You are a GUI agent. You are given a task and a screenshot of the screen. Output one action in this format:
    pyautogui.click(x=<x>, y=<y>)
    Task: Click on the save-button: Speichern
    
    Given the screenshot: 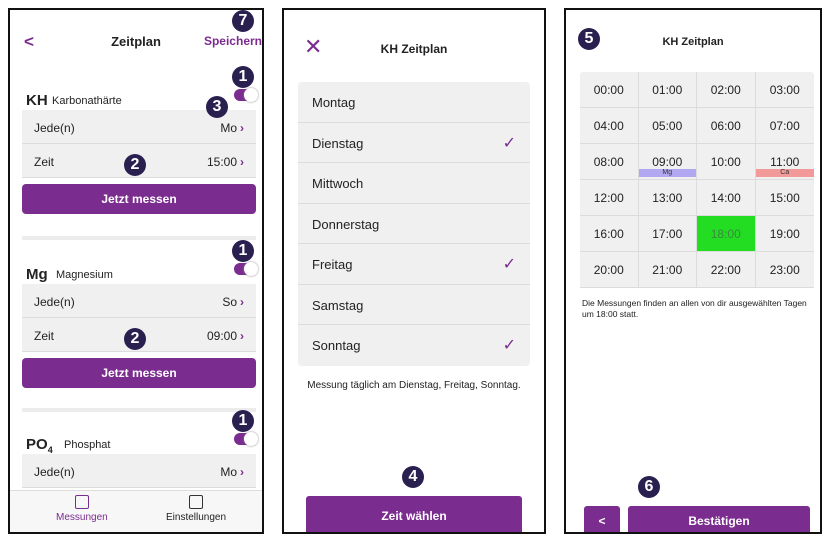 What is the action you would take?
    pyautogui.click(x=233, y=41)
    